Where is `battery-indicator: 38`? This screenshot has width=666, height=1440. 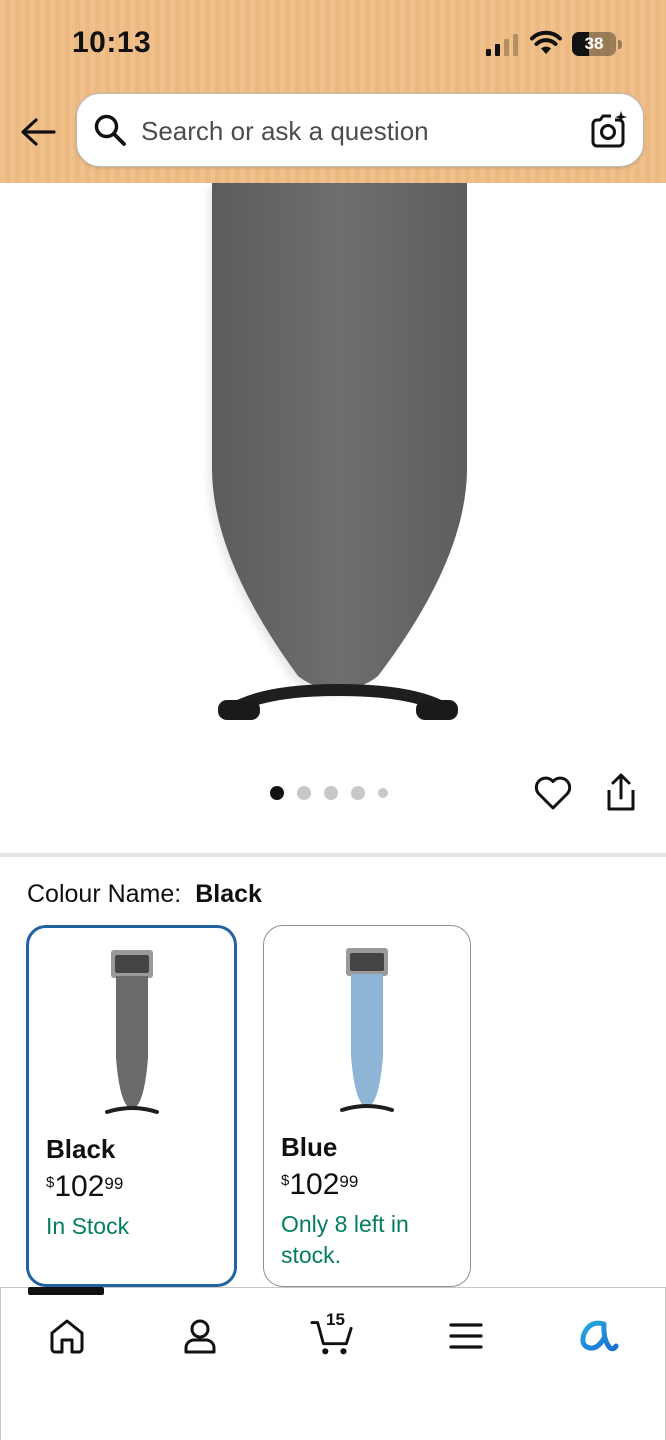 battery-indicator: 38 is located at coordinates (597, 44).